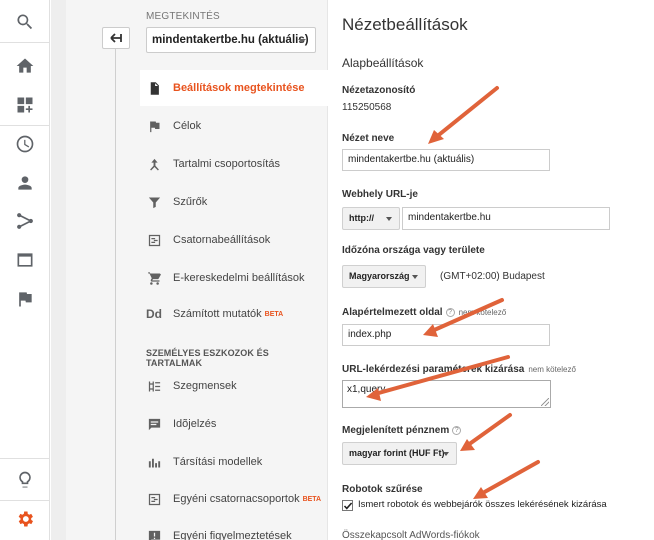  Describe the element at coordinates (368, 138) in the screenshot. I see `view-name-label: Nézet neve` at that location.